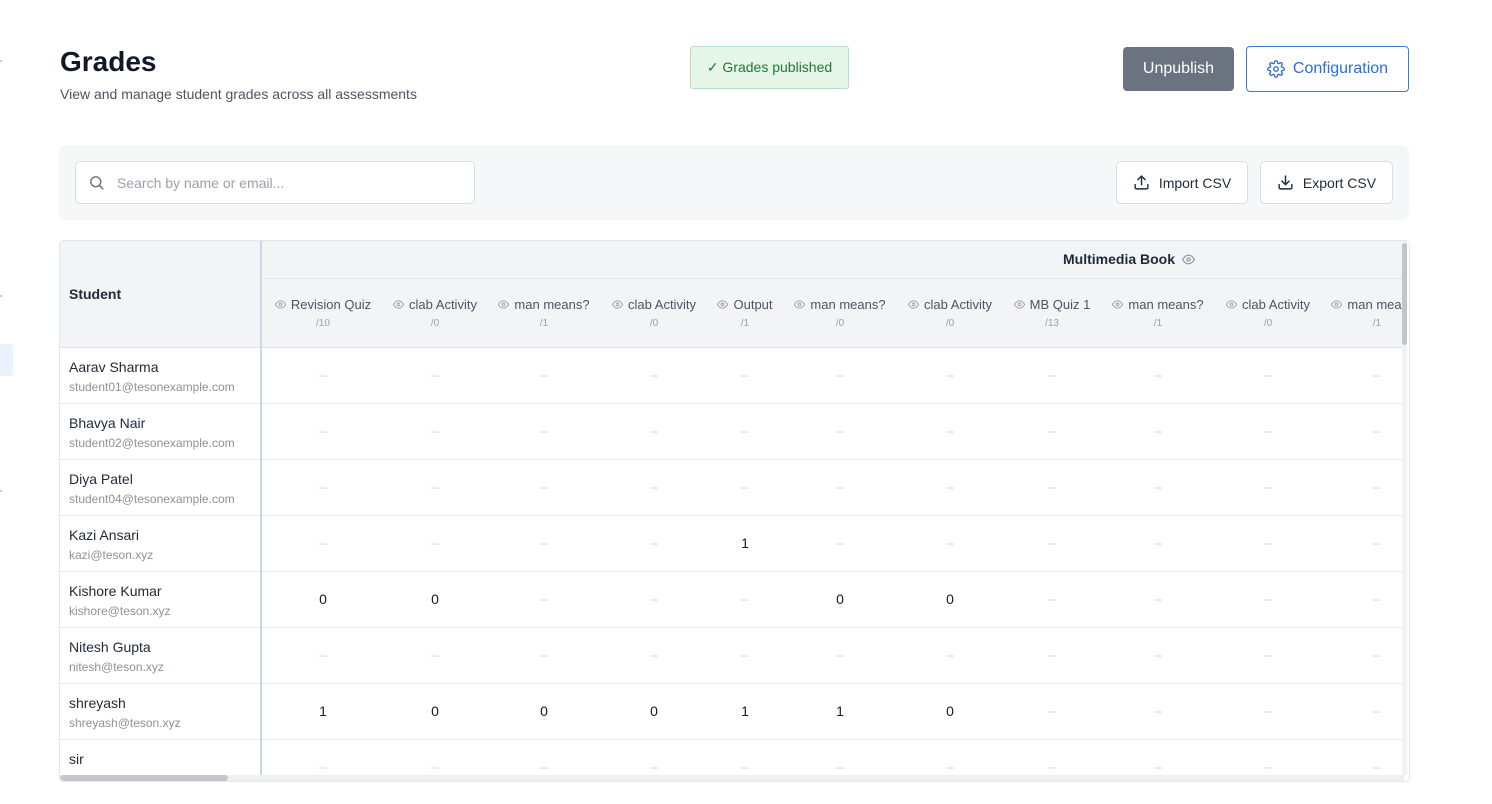 The width and height of the screenshot is (1492, 804). Describe the element at coordinates (6, 360) in the screenshot. I see `sidebar-active-item-edge` at that location.